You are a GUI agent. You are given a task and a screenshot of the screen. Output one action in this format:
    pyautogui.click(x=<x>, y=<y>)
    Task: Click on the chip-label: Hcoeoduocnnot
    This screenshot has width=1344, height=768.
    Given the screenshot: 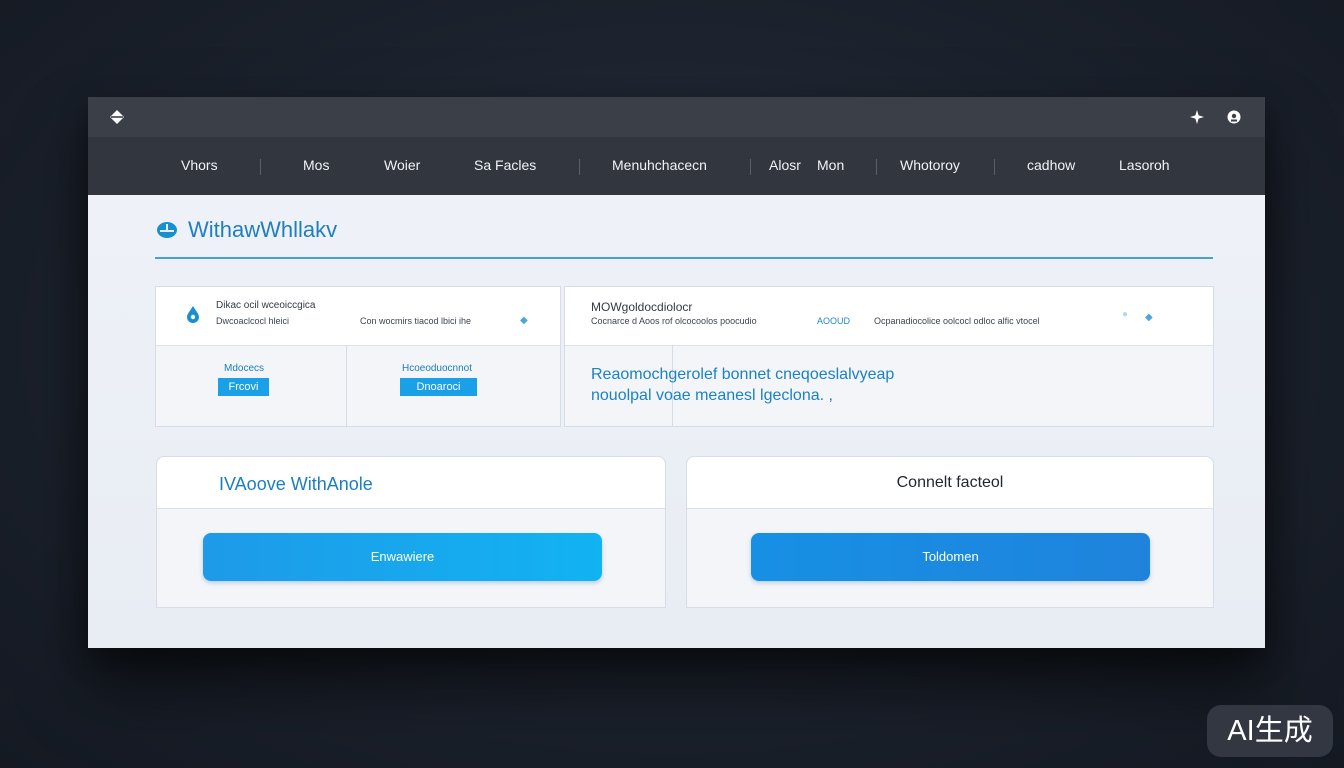 What is the action you would take?
    pyautogui.click(x=437, y=368)
    